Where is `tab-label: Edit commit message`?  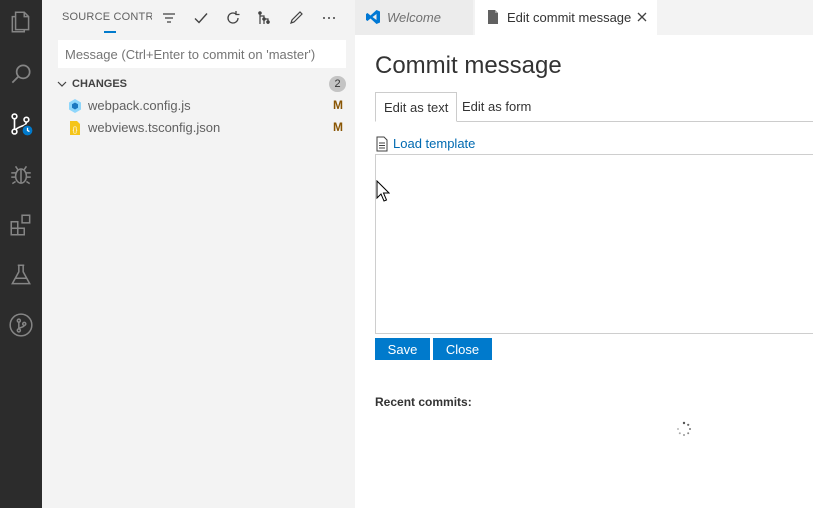
tab-label: Edit commit message is located at coordinates (569, 17).